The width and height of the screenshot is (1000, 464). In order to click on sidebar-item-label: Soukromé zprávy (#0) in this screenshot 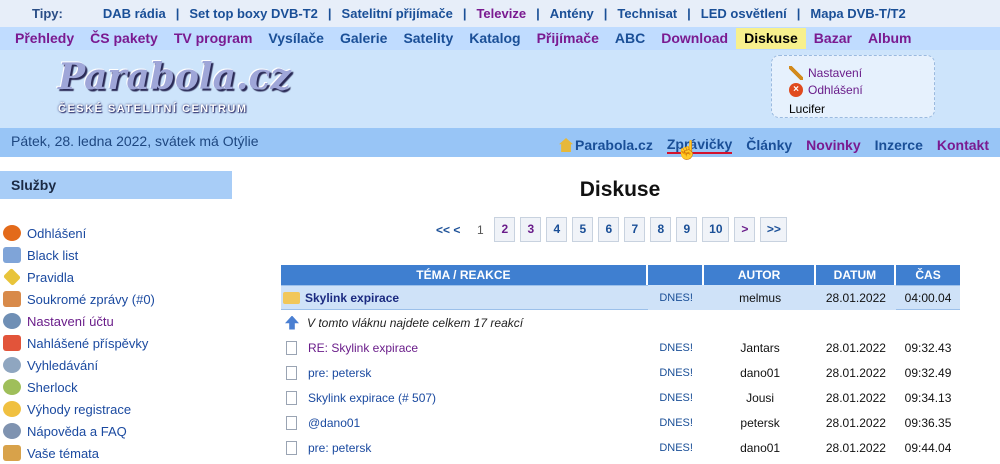, I will do `click(91, 299)`.